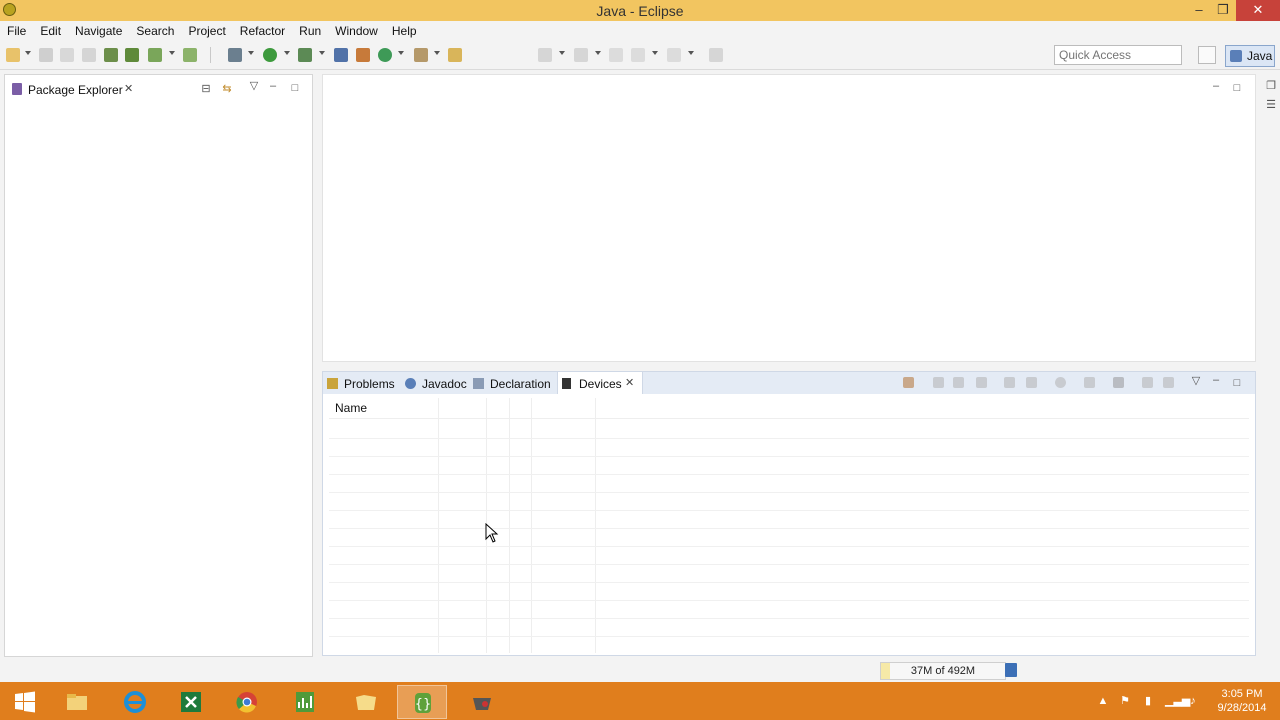 This screenshot has width=1280, height=720. What do you see at coordinates (235, 55) in the screenshot?
I see `debug-icon` at bounding box center [235, 55].